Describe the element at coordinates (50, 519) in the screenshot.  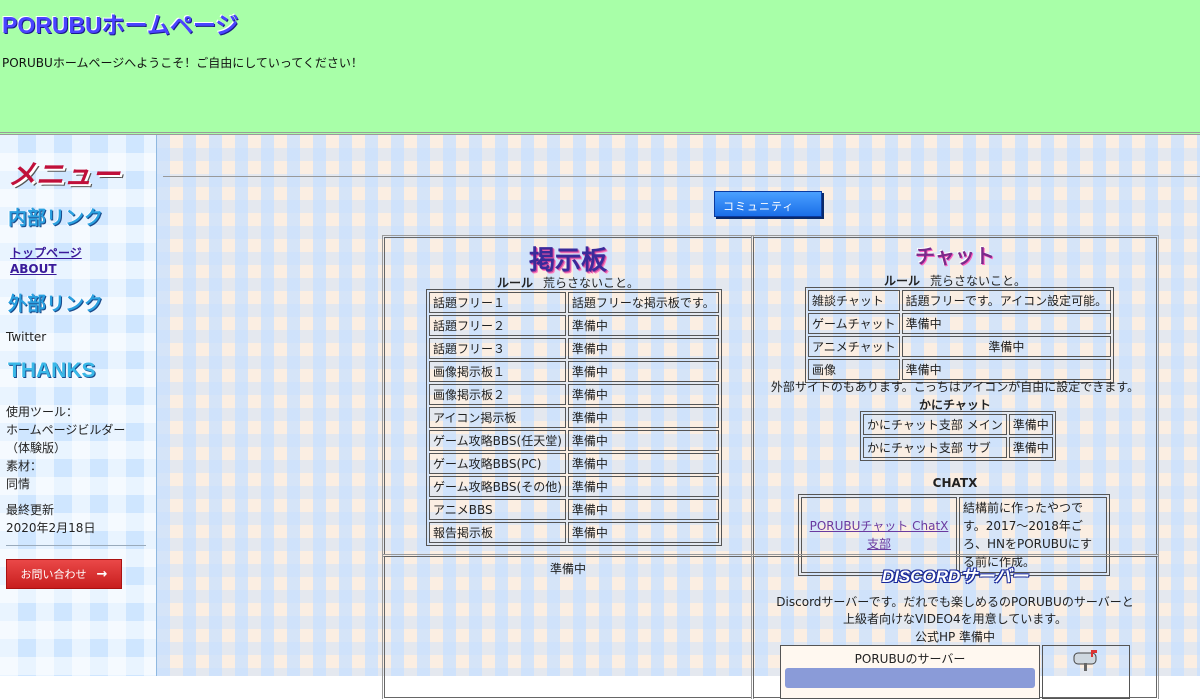
I see `last-updated: 最終更新 2020年2月18日` at that location.